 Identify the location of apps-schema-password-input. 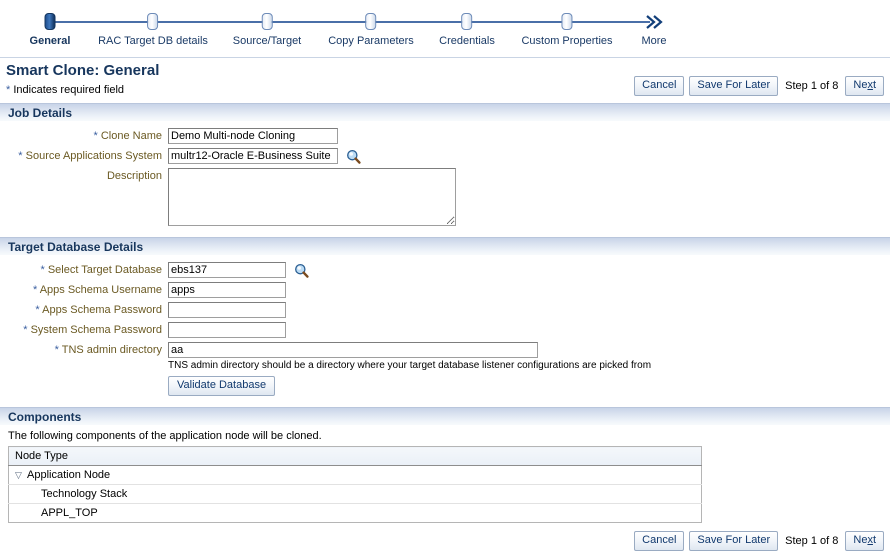
(227, 310).